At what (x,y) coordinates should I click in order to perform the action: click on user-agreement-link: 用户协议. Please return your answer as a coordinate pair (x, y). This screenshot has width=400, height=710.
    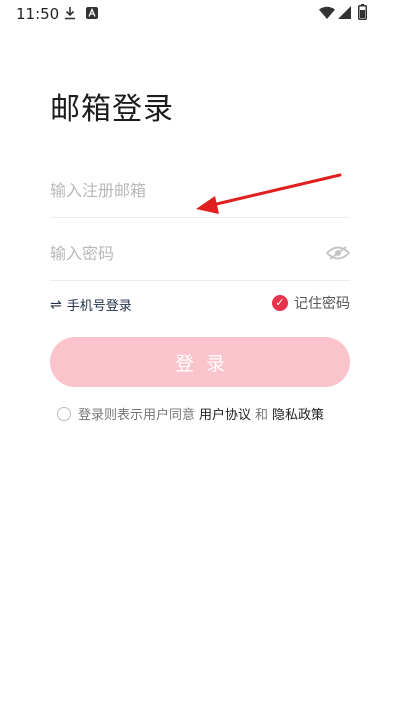
    Looking at the image, I should click on (225, 413).